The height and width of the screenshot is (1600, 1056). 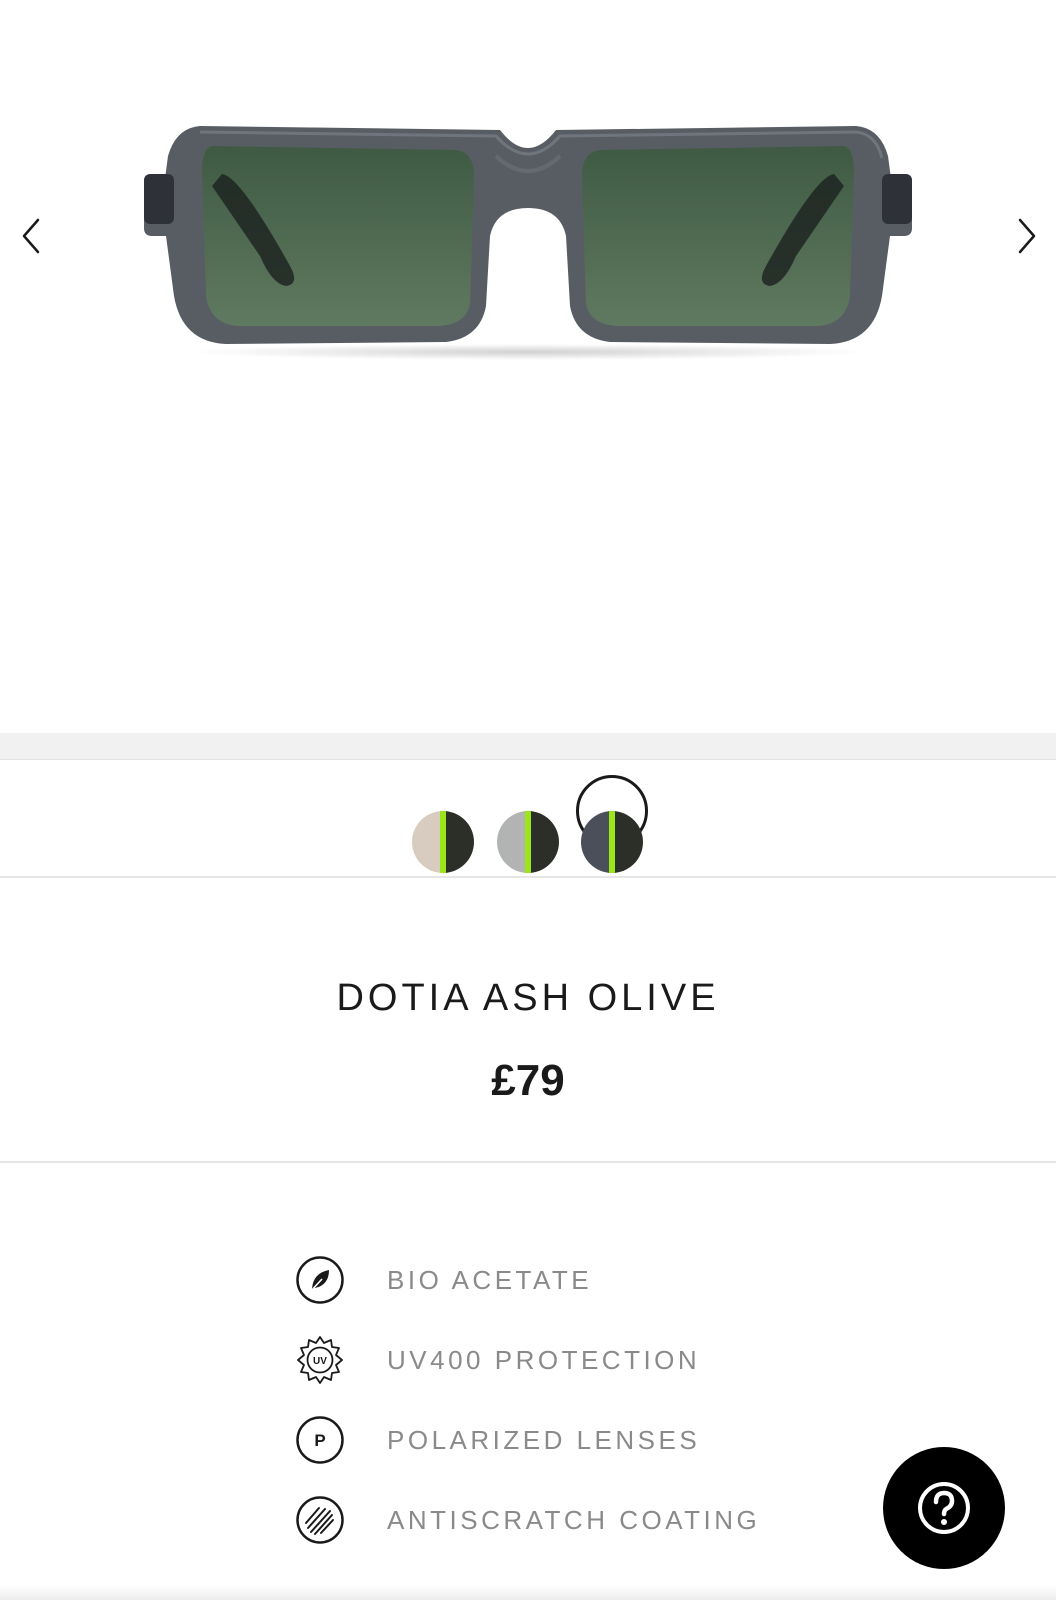 I want to click on svg-text: UV, so click(x=320, y=1361).